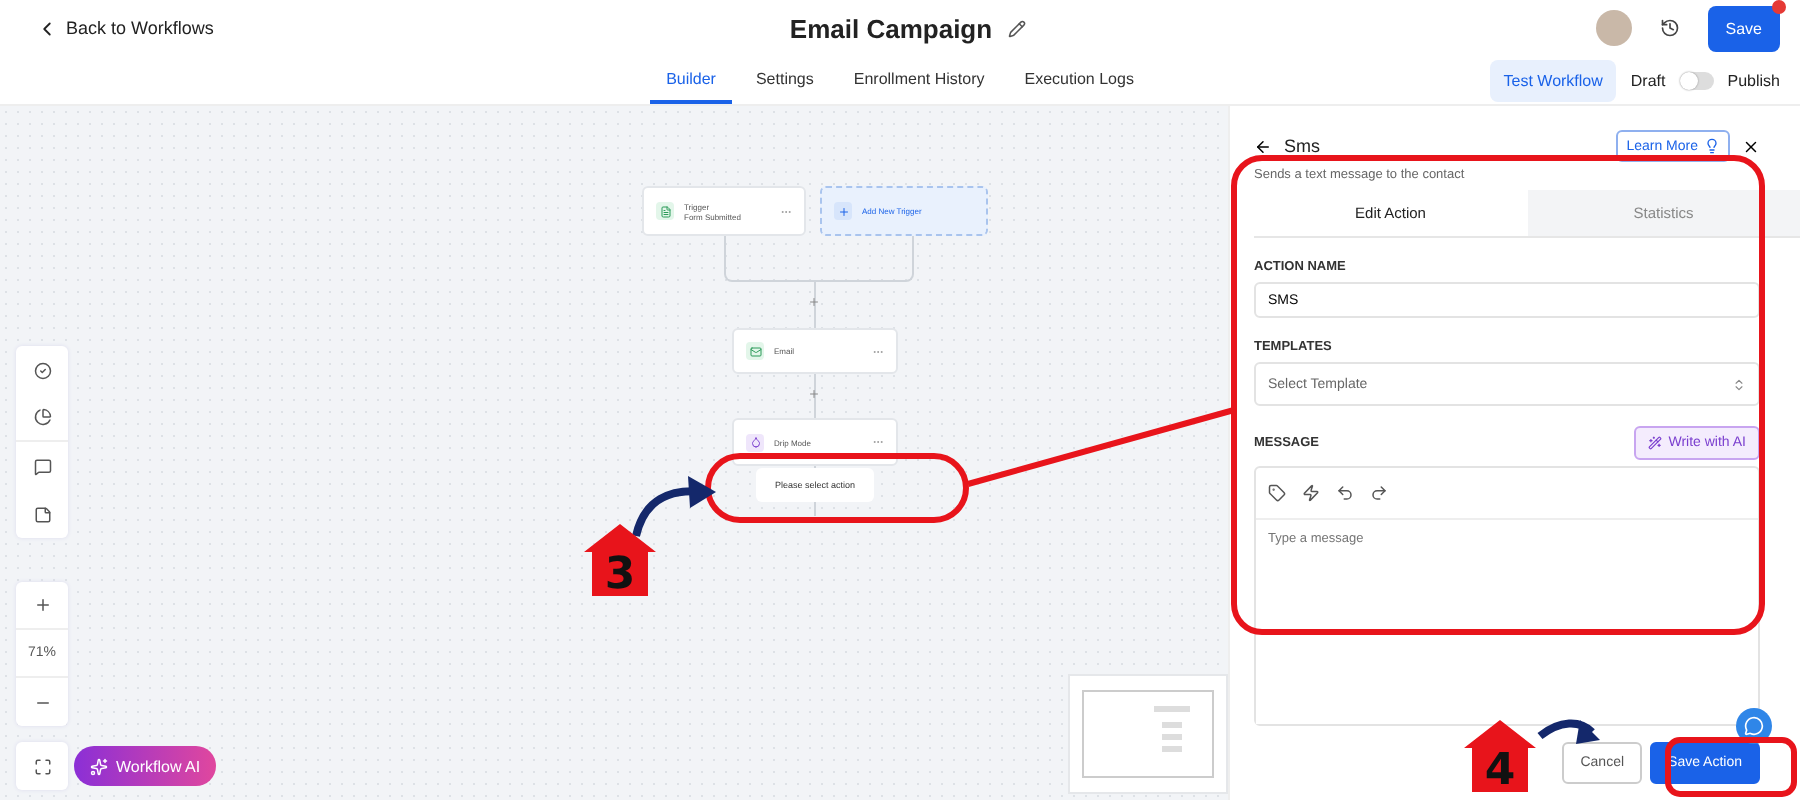  Describe the element at coordinates (1739, 384) in the screenshot. I see `chevron-icon` at that location.